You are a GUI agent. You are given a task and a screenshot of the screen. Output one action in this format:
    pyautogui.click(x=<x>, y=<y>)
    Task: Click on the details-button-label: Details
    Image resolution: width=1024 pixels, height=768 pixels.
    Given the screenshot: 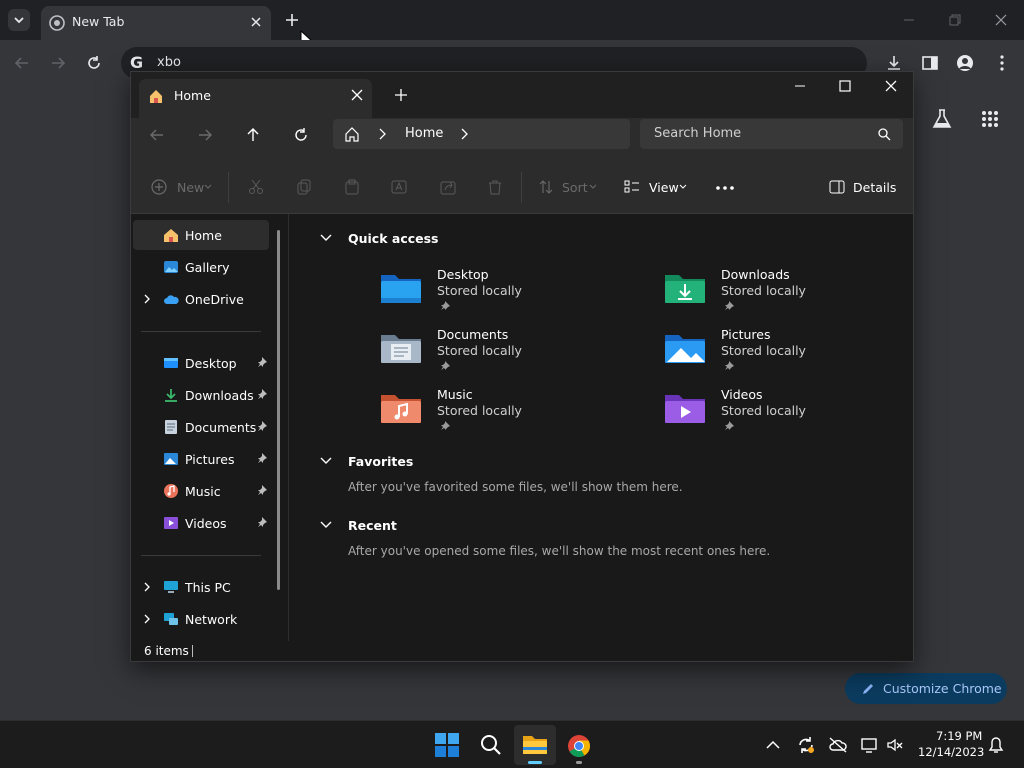 What is the action you would take?
    pyautogui.click(x=874, y=187)
    